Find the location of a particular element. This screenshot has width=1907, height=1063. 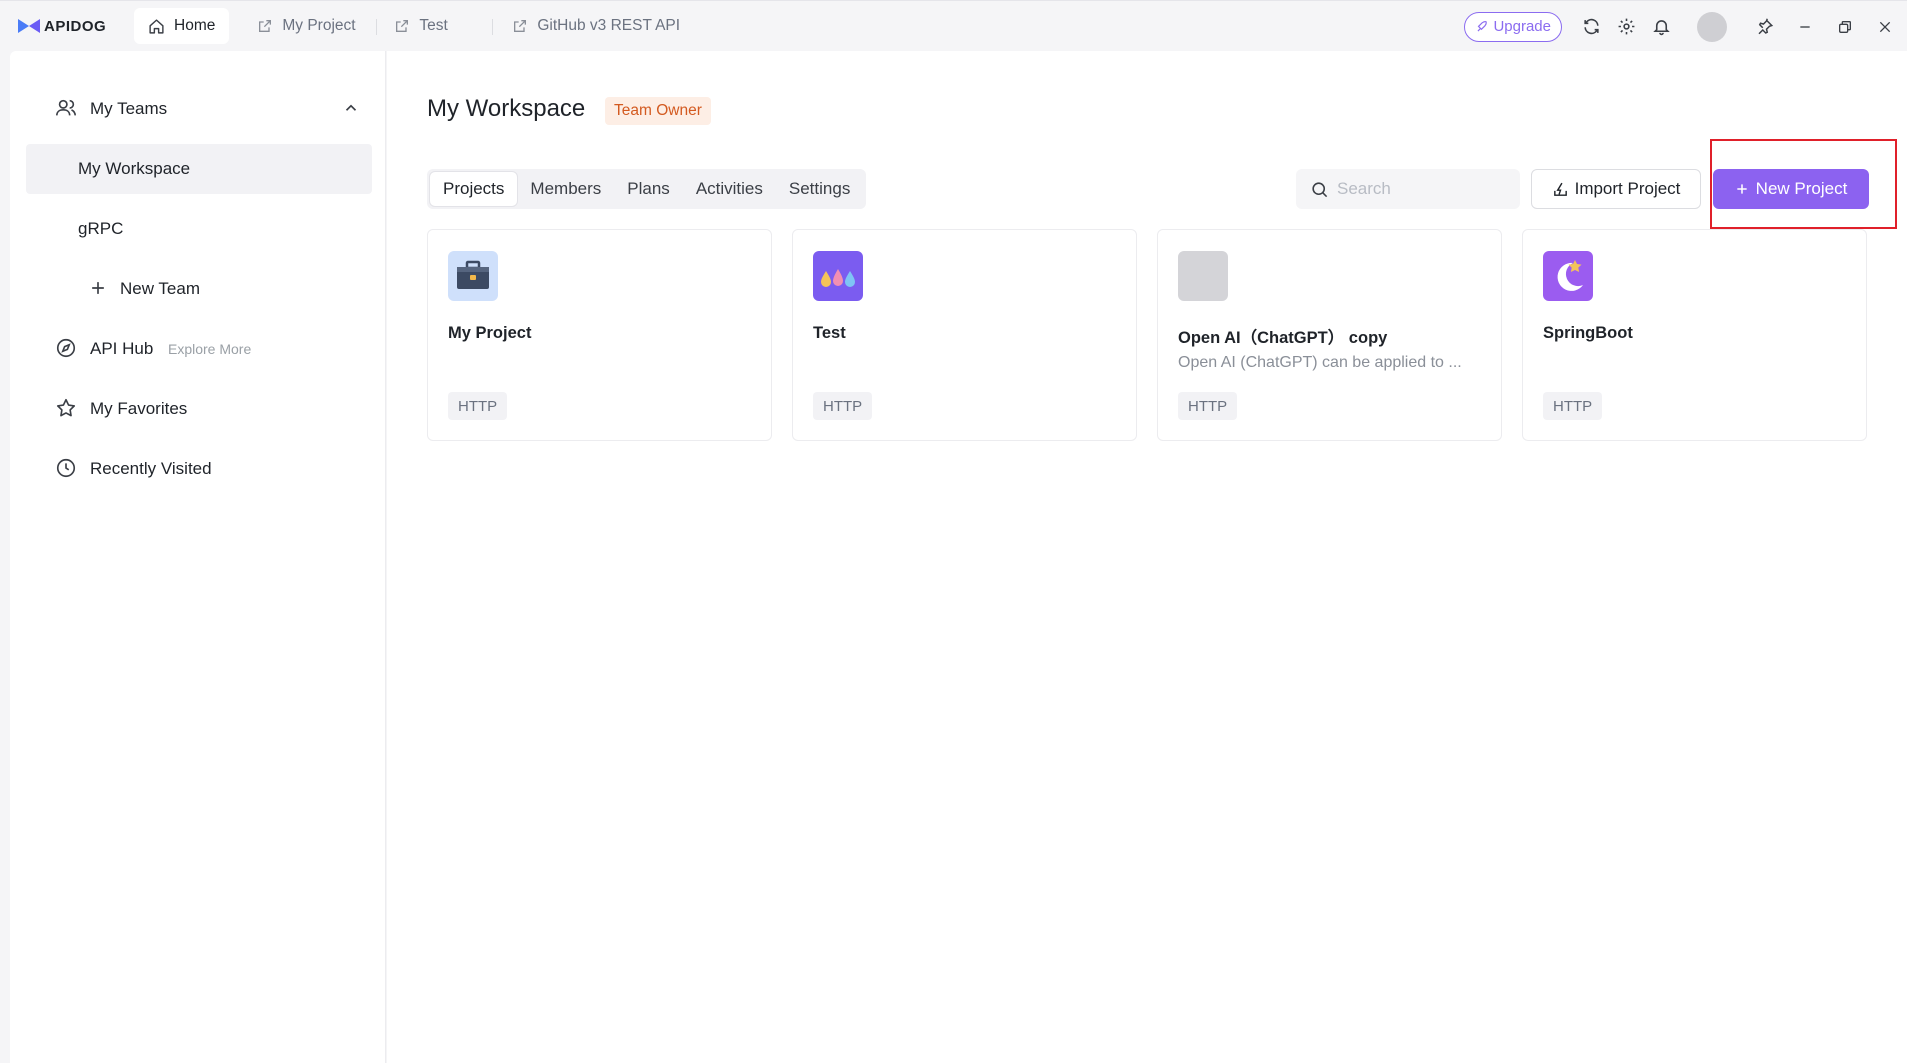

project-name: Open AI（ChatGPT） copy is located at coordinates (1283, 338).